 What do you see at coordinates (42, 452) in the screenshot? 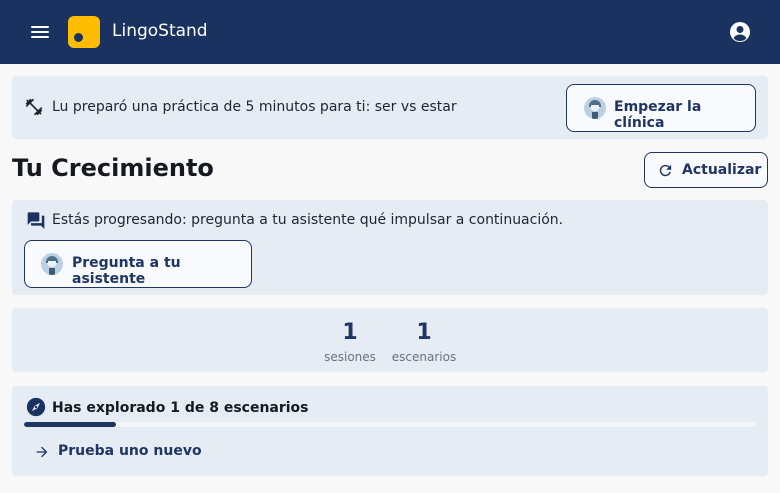
I see `arrow-right-icon` at bounding box center [42, 452].